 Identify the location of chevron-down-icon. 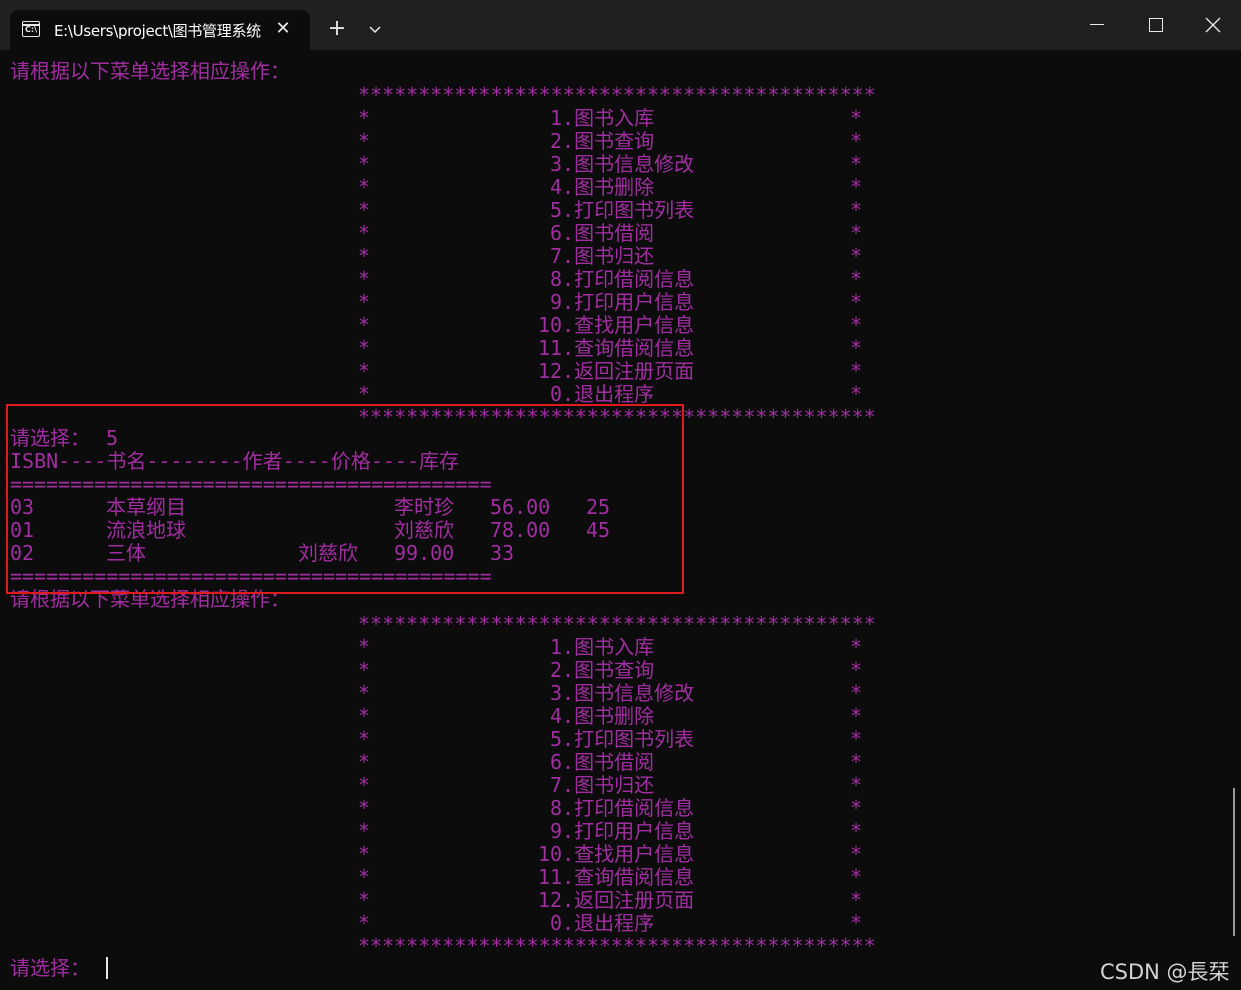
(375, 30).